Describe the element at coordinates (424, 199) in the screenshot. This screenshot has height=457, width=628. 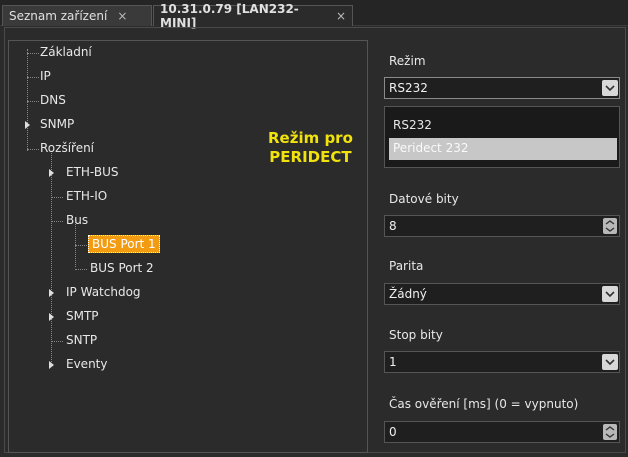
I see `datove-bity-label: Datové bity` at that location.